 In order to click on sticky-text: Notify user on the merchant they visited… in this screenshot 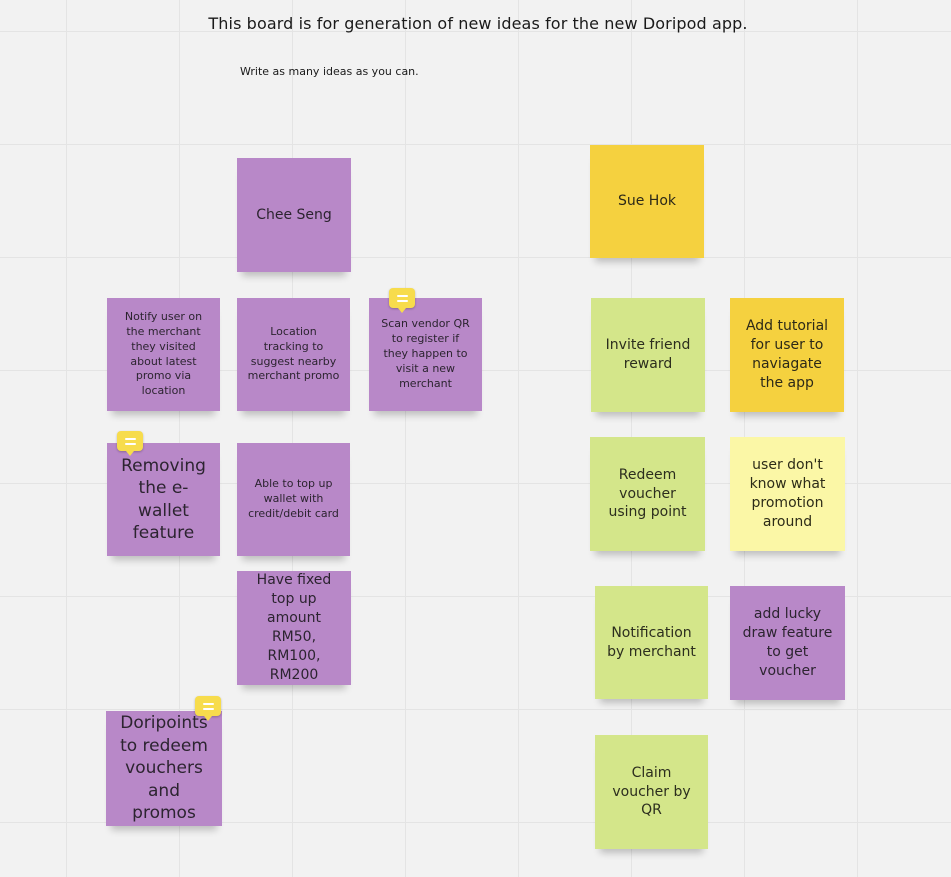, I will do `click(163, 353)`.